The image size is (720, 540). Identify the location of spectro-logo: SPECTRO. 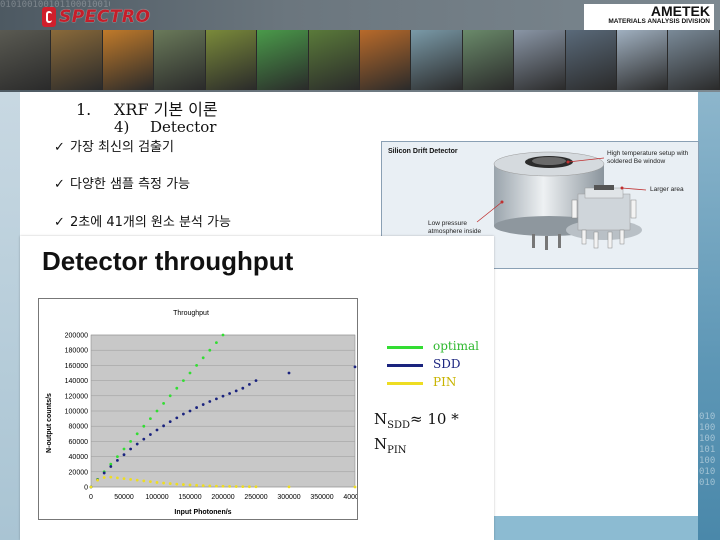
(96, 17).